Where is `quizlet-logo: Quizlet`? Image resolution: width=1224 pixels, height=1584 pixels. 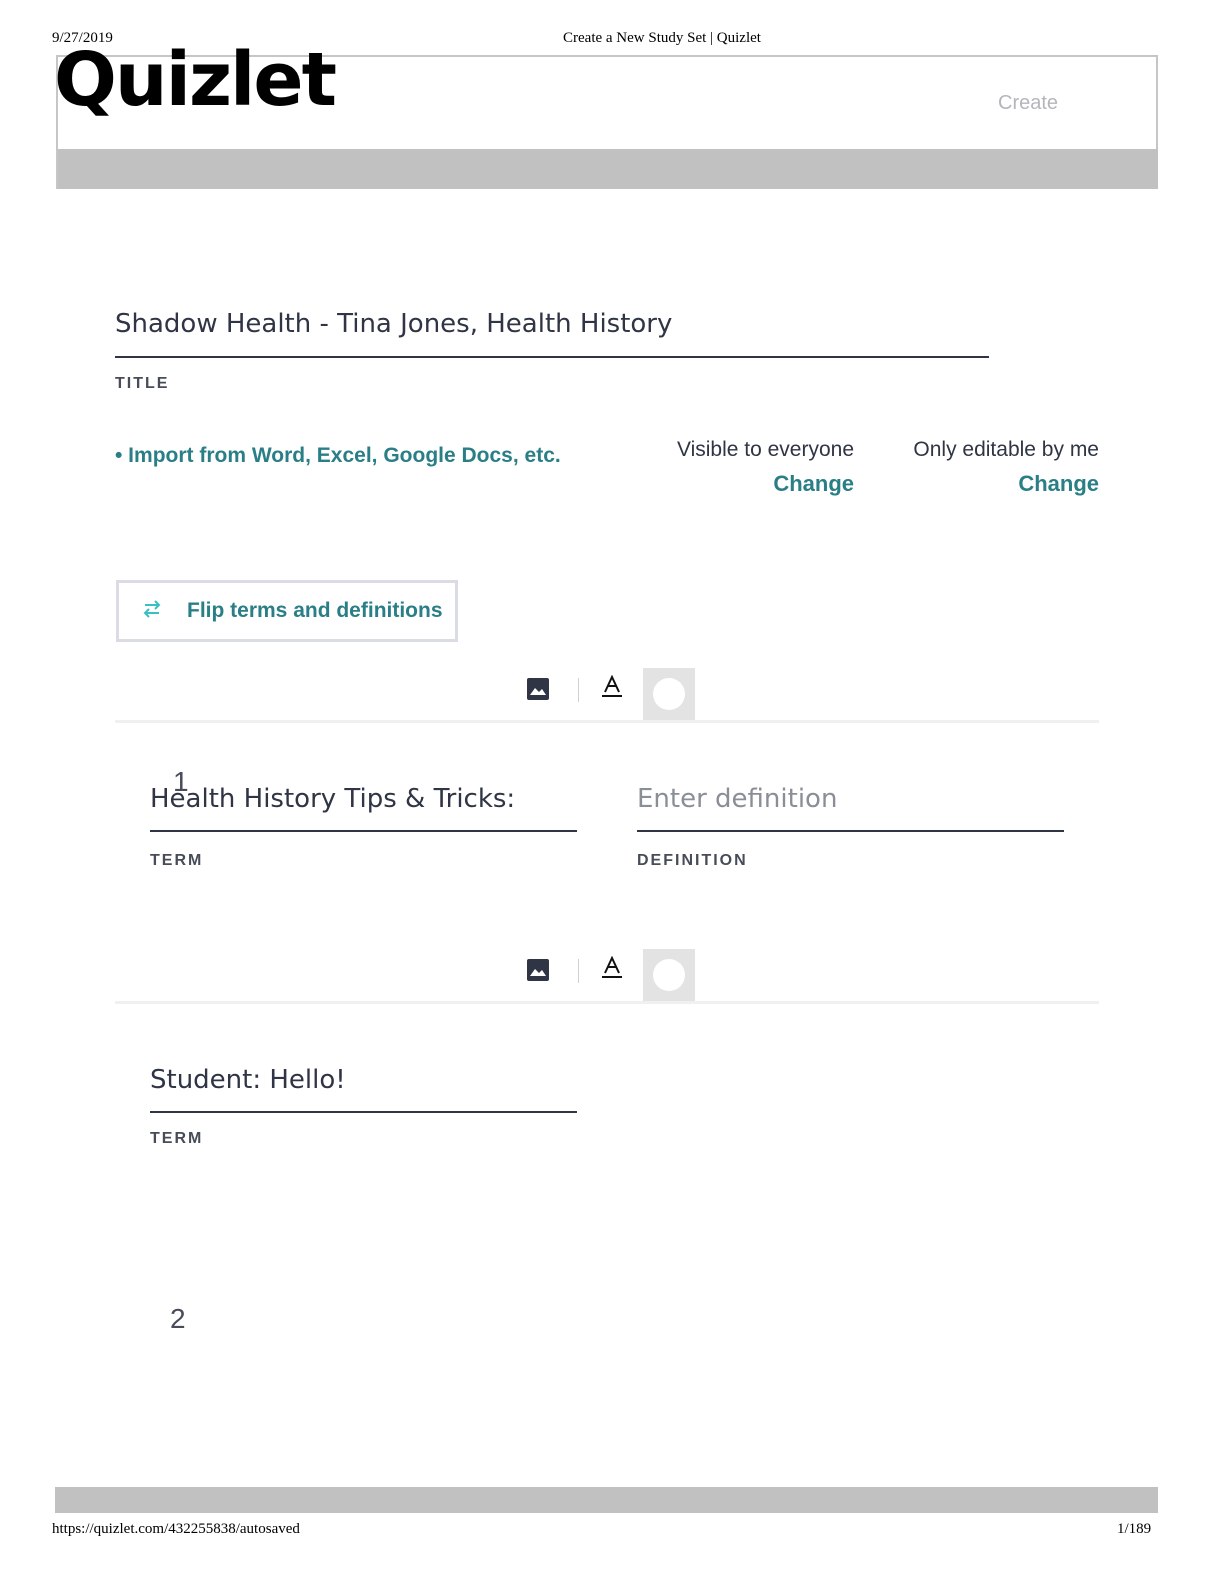
quizlet-logo: Quizlet is located at coordinates (195, 80).